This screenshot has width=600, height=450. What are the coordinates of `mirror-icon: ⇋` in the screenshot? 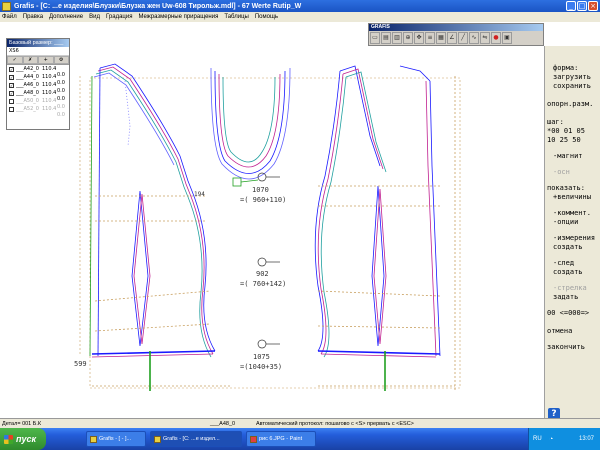 It's located at (485, 38).